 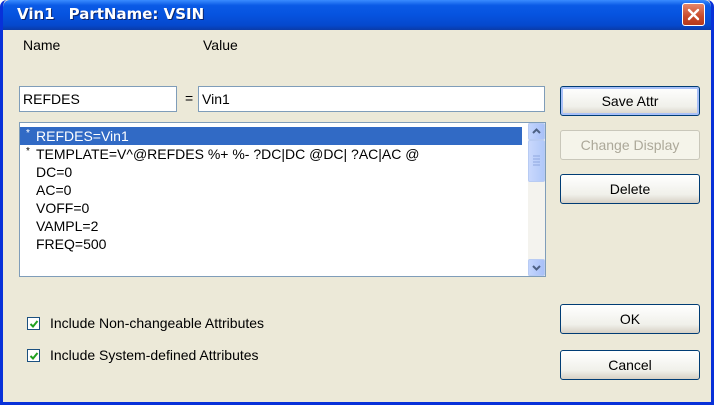 I want to click on attribute-list-item: FREQ=500, so click(x=271, y=244).